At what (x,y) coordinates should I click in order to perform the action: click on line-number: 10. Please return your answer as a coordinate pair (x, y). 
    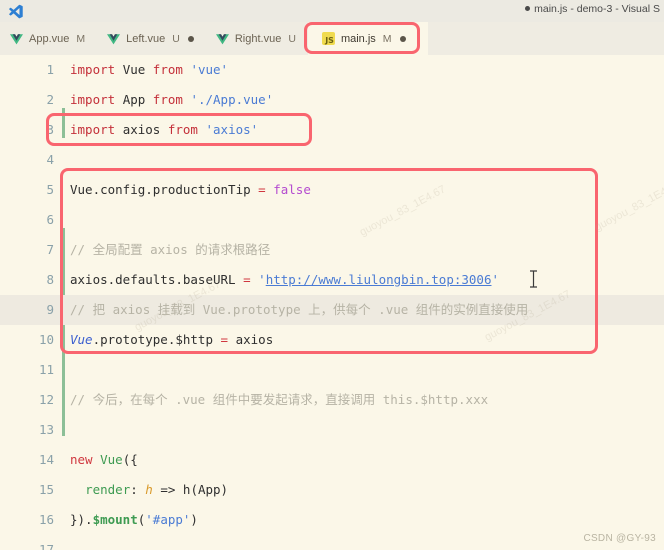
    Looking at the image, I should click on (46, 339).